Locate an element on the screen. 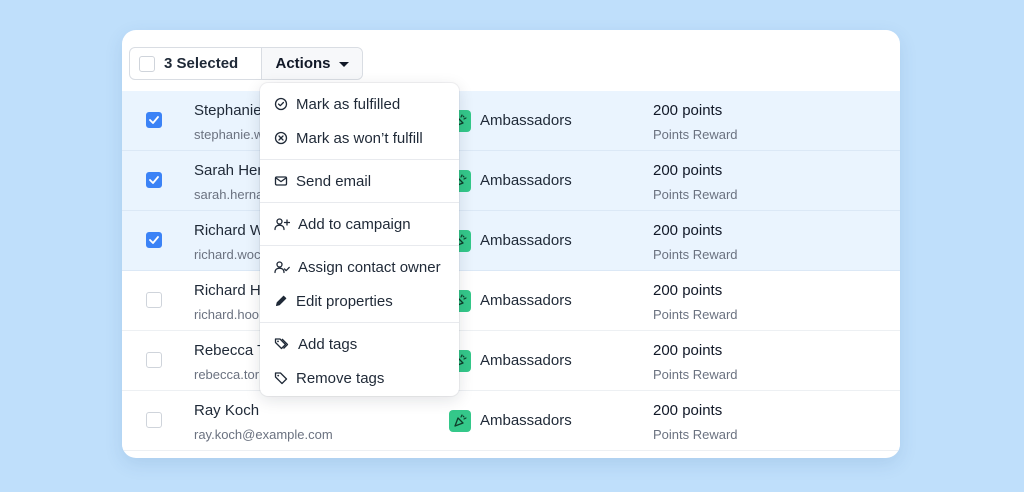 The image size is (1024, 492). member-name: Rebecca T is located at coordinates (230, 350).